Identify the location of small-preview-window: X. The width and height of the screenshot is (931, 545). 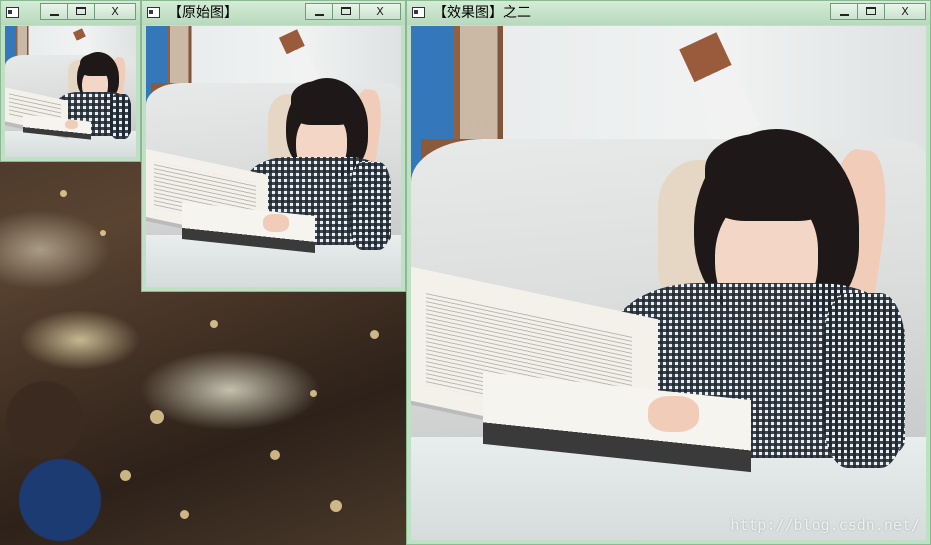
(70, 81).